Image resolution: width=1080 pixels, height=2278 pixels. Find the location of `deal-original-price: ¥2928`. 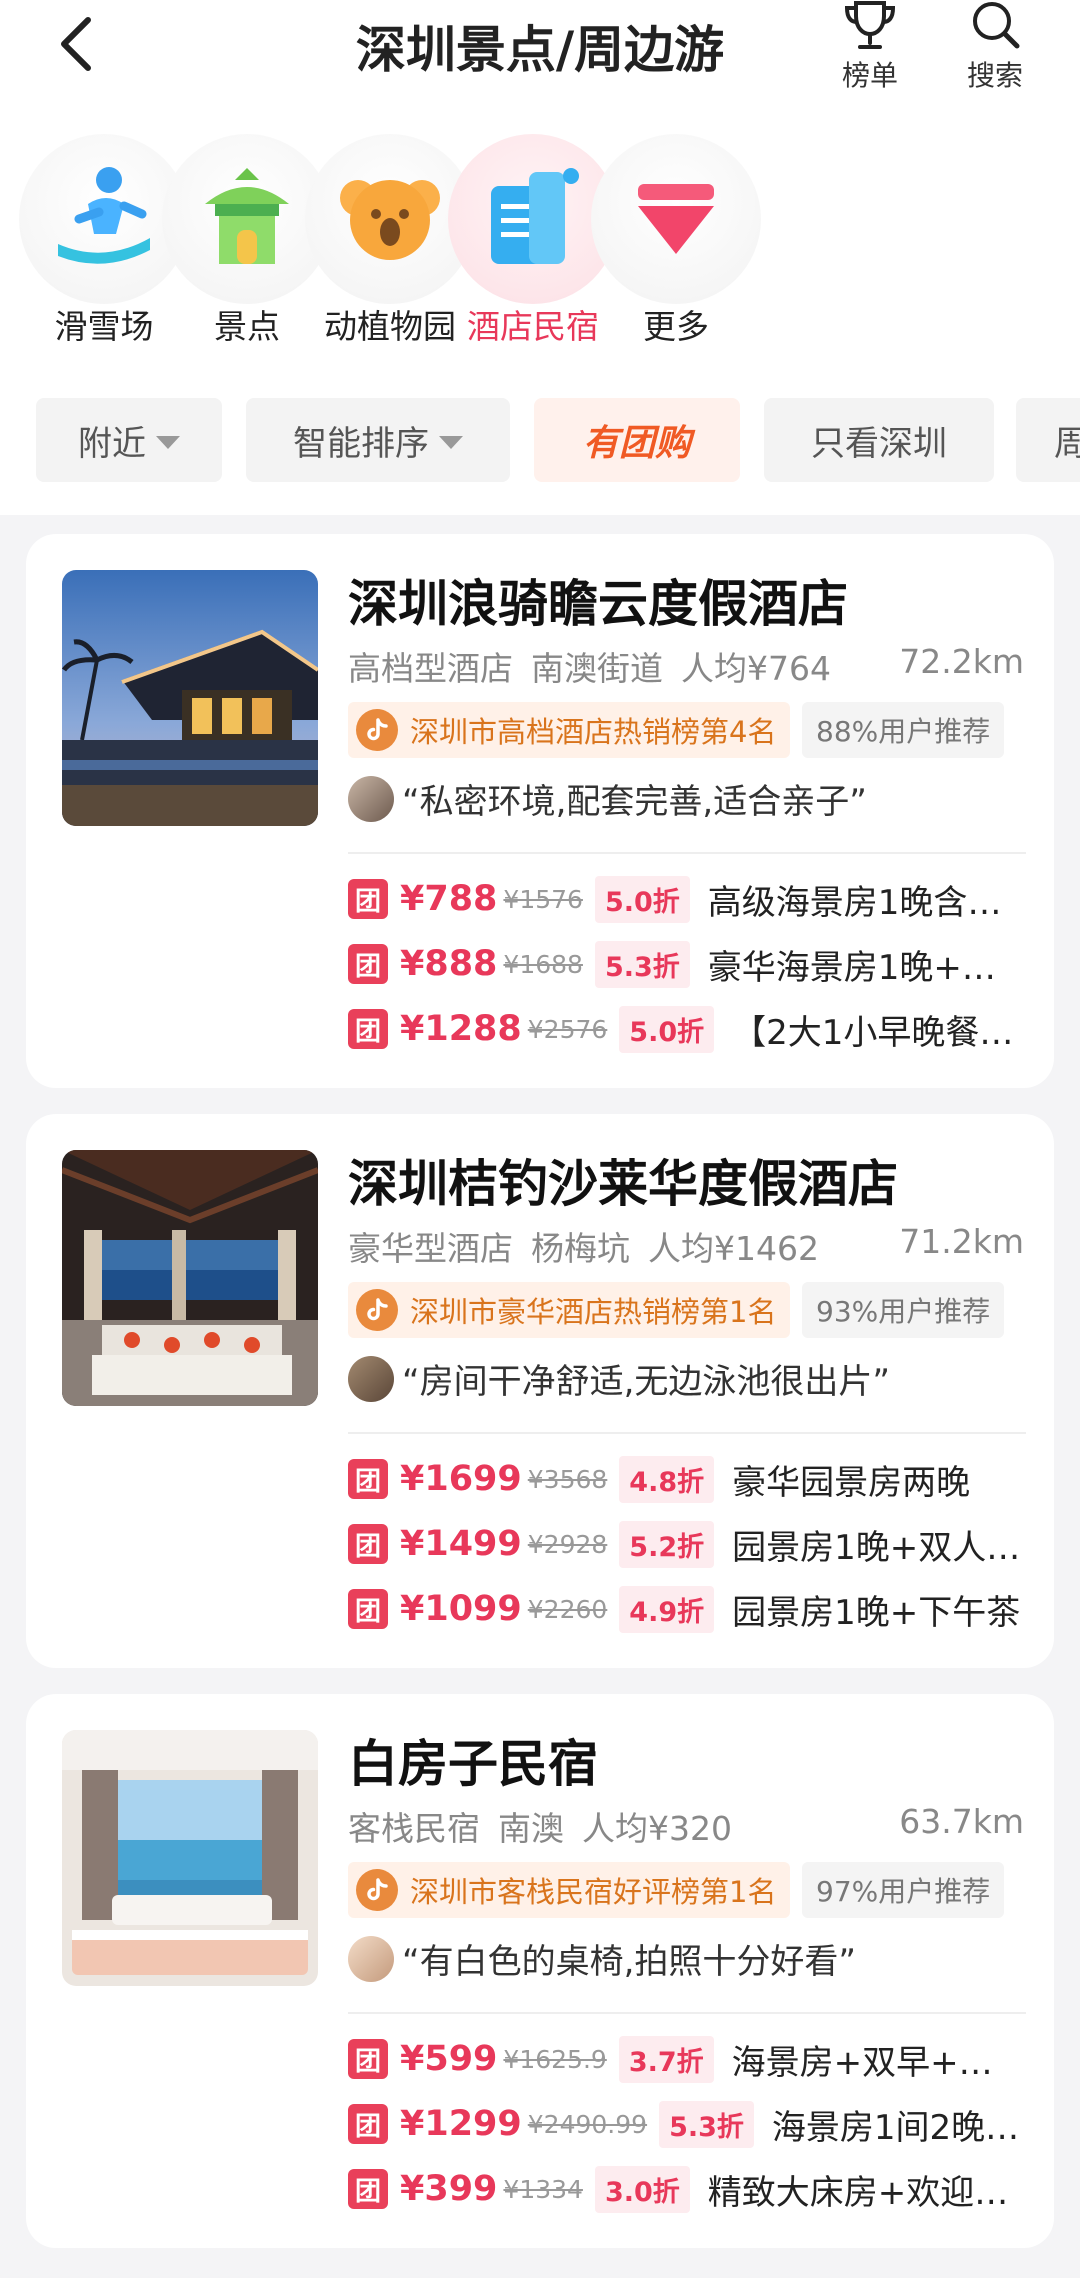

deal-original-price: ¥2928 is located at coordinates (567, 1544).